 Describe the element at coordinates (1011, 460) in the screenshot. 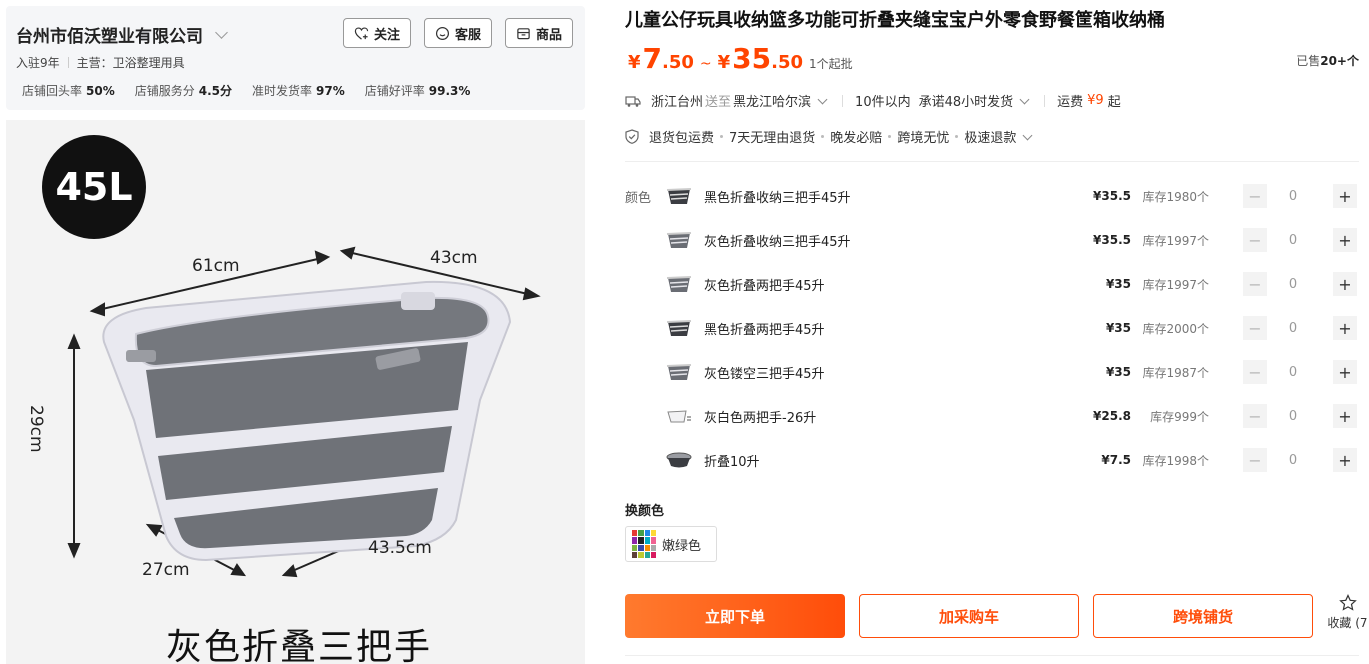

I see `sku-row: 折叠10升 ¥7.5 库存1998个 − 0 +` at that location.